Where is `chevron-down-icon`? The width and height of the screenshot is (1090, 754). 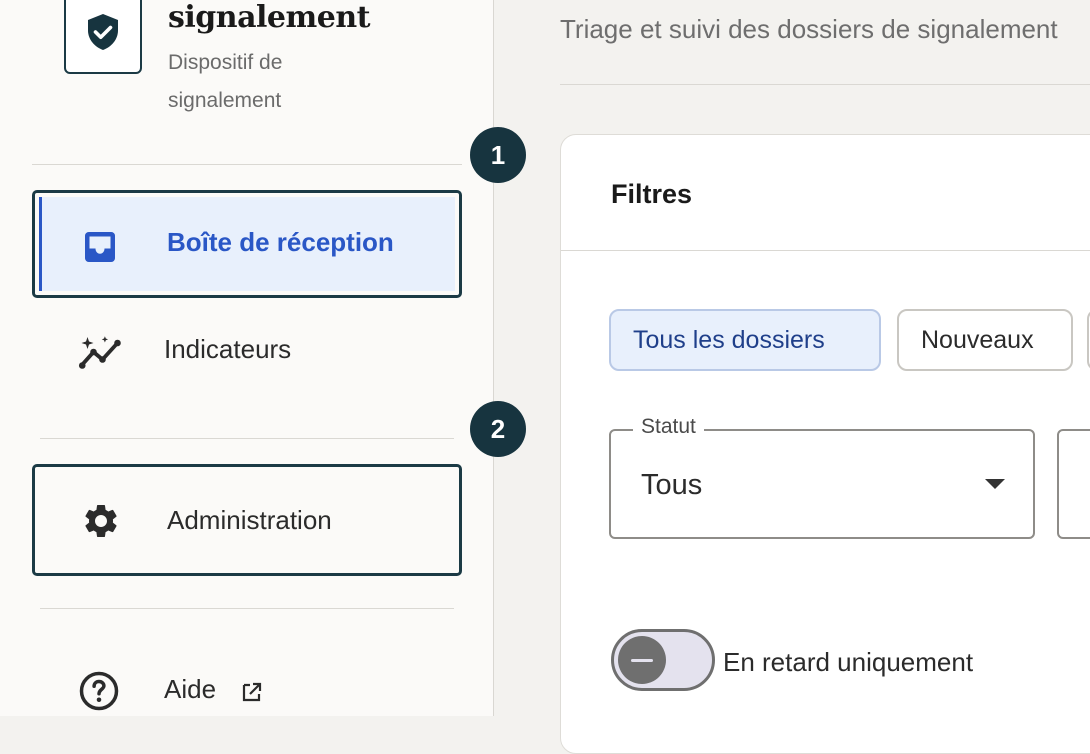 chevron-down-icon is located at coordinates (995, 484).